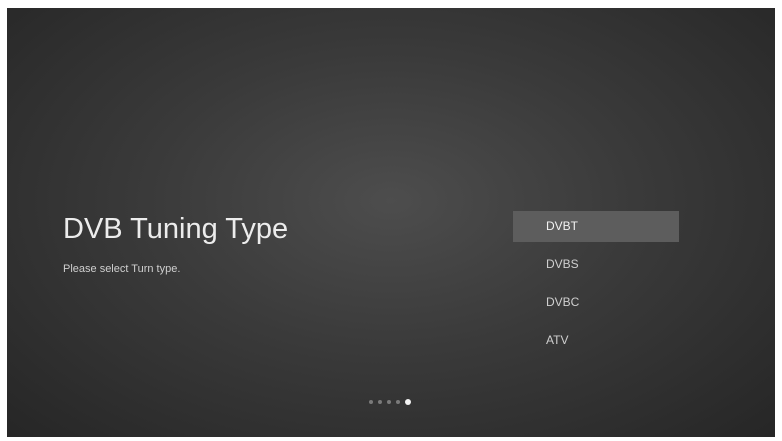 This screenshot has width=782, height=441. What do you see at coordinates (596, 226) in the screenshot?
I see `option-dvbt: DVBT` at bounding box center [596, 226].